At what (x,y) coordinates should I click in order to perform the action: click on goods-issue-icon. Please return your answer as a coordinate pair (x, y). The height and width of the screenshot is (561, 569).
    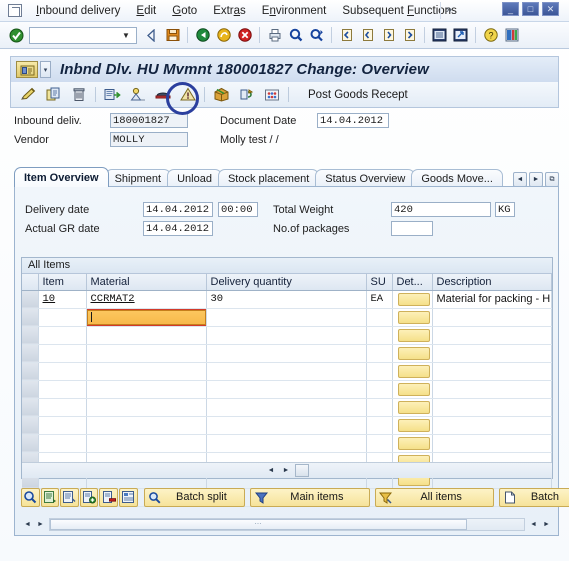
    Looking at the image, I should click on (112, 95).